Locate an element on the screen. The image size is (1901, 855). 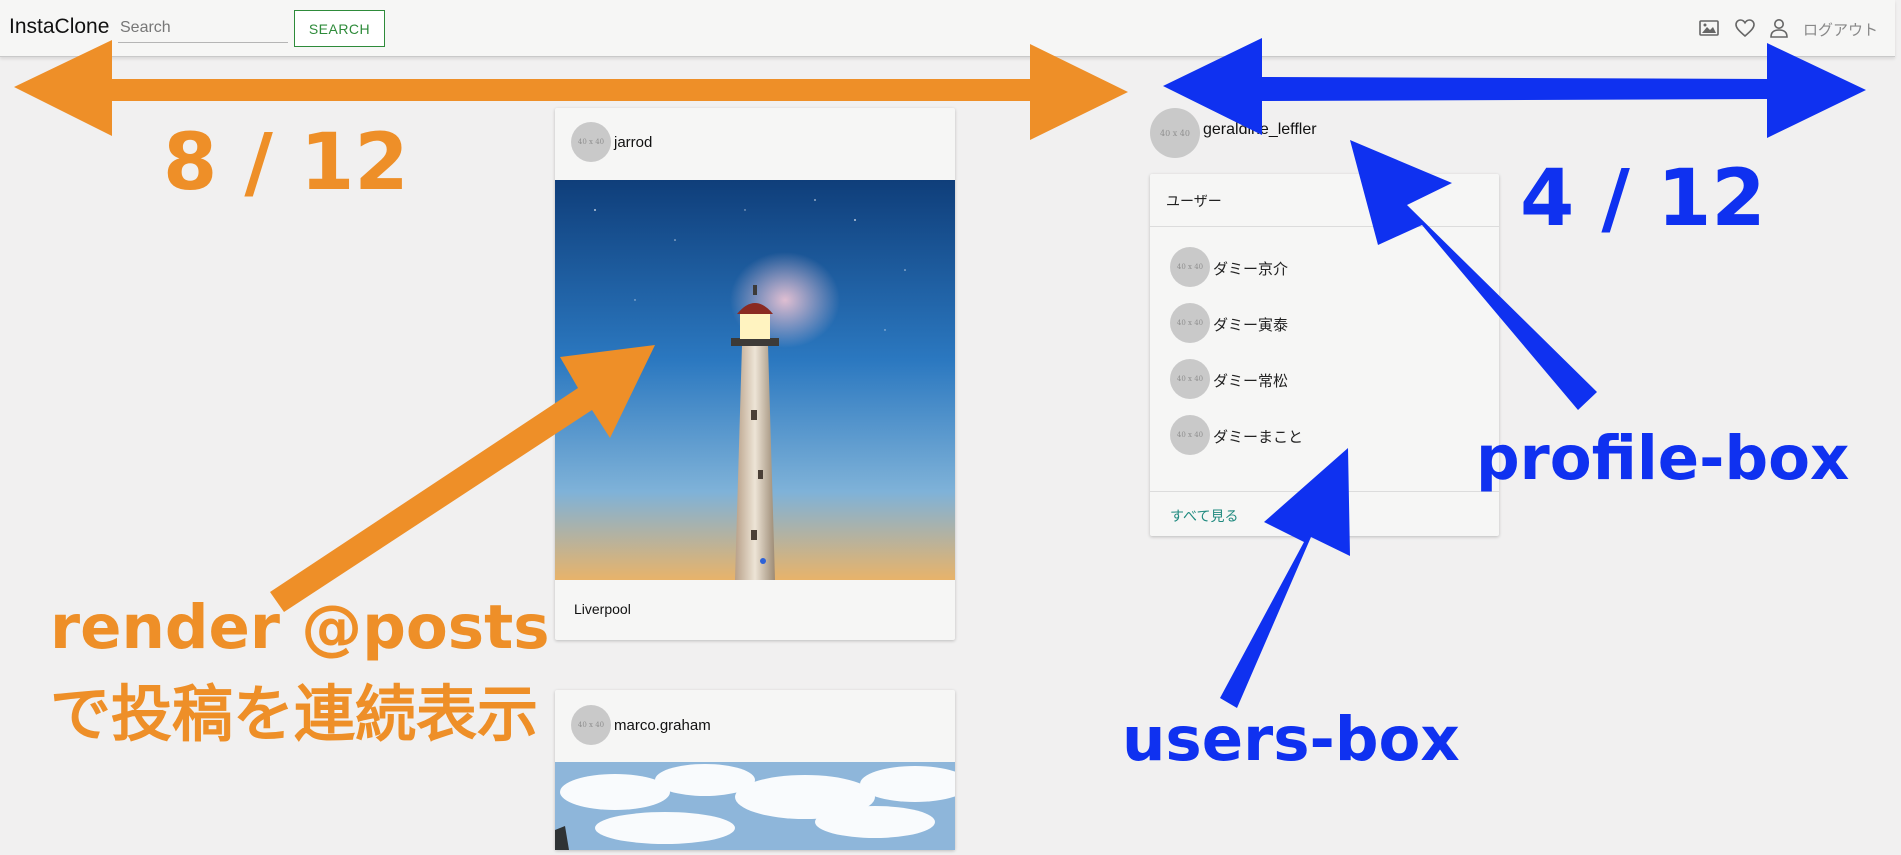
annotation-left-ratio: 8 / 12 is located at coordinates (286, 163).